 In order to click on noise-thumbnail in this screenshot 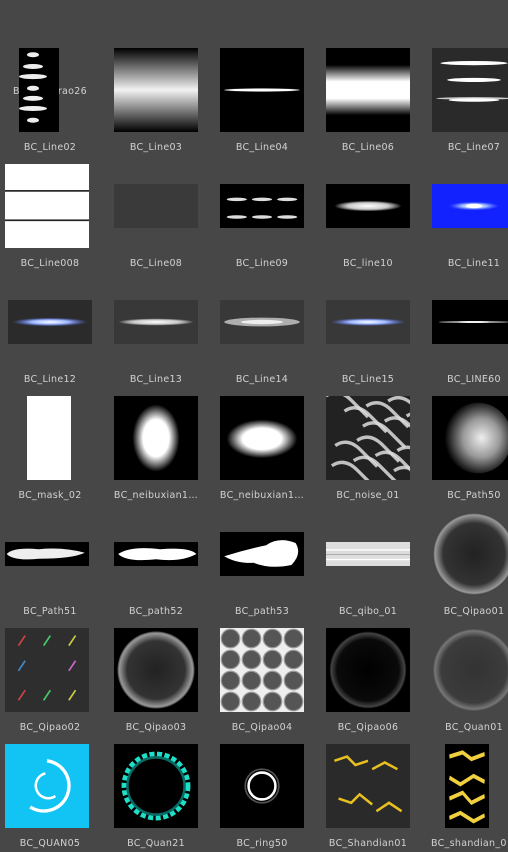, I will do `click(368, 438)`.